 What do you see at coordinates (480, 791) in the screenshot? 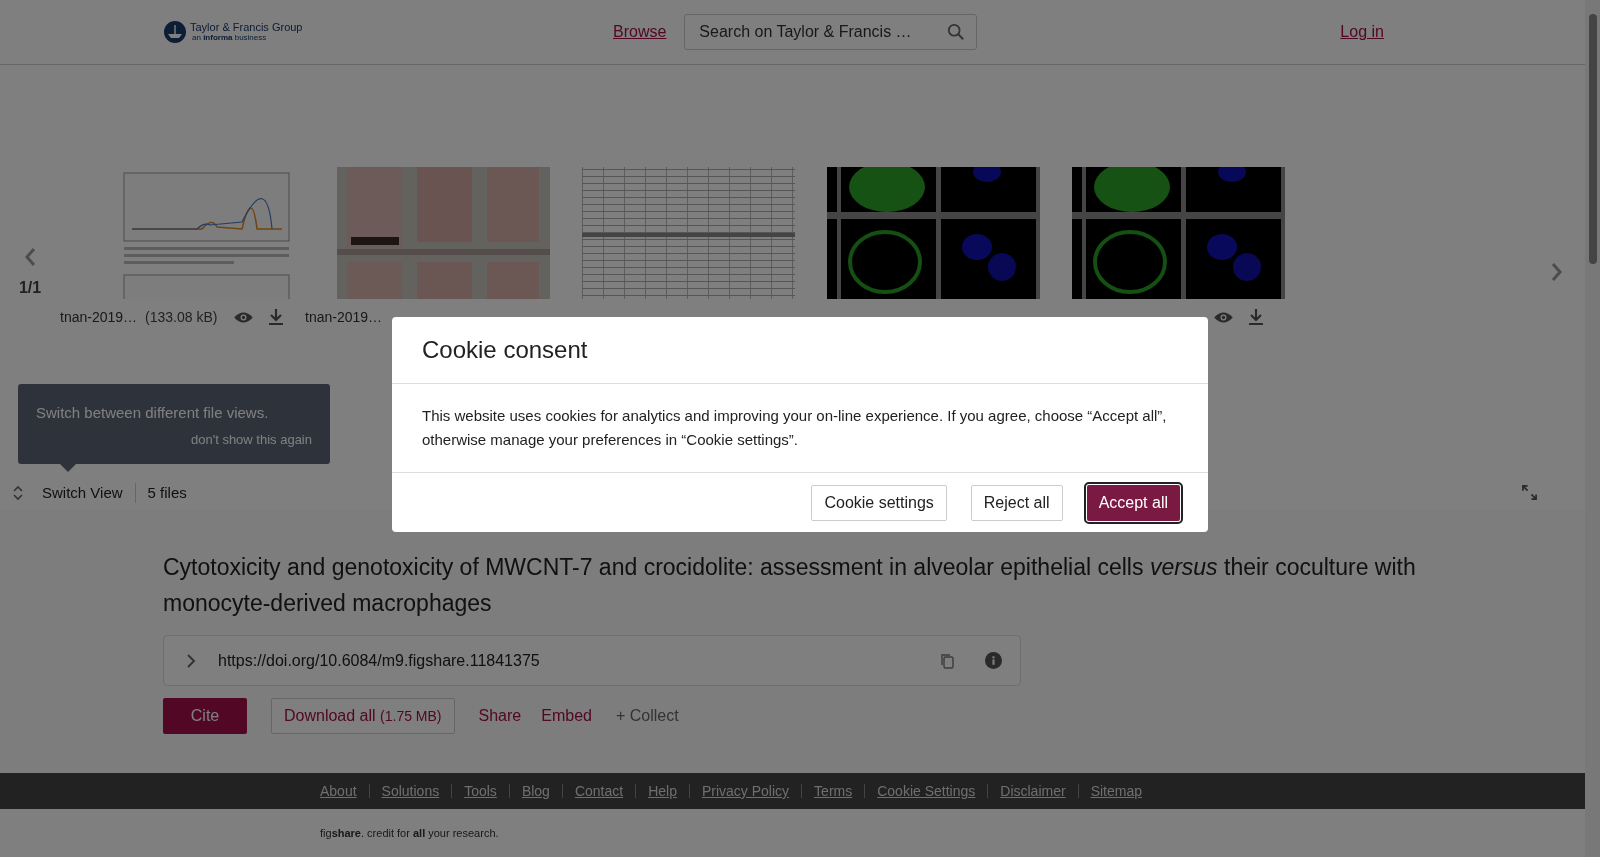
I see `footer-link: Tools` at bounding box center [480, 791].